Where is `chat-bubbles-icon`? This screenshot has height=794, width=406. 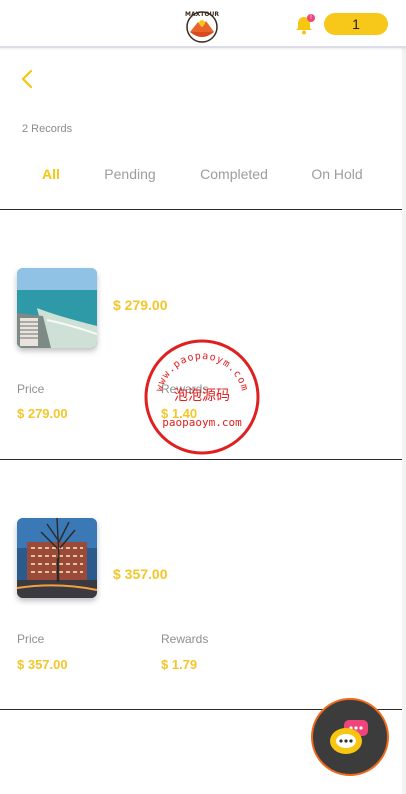
chat-bubbles-icon is located at coordinates (349, 737).